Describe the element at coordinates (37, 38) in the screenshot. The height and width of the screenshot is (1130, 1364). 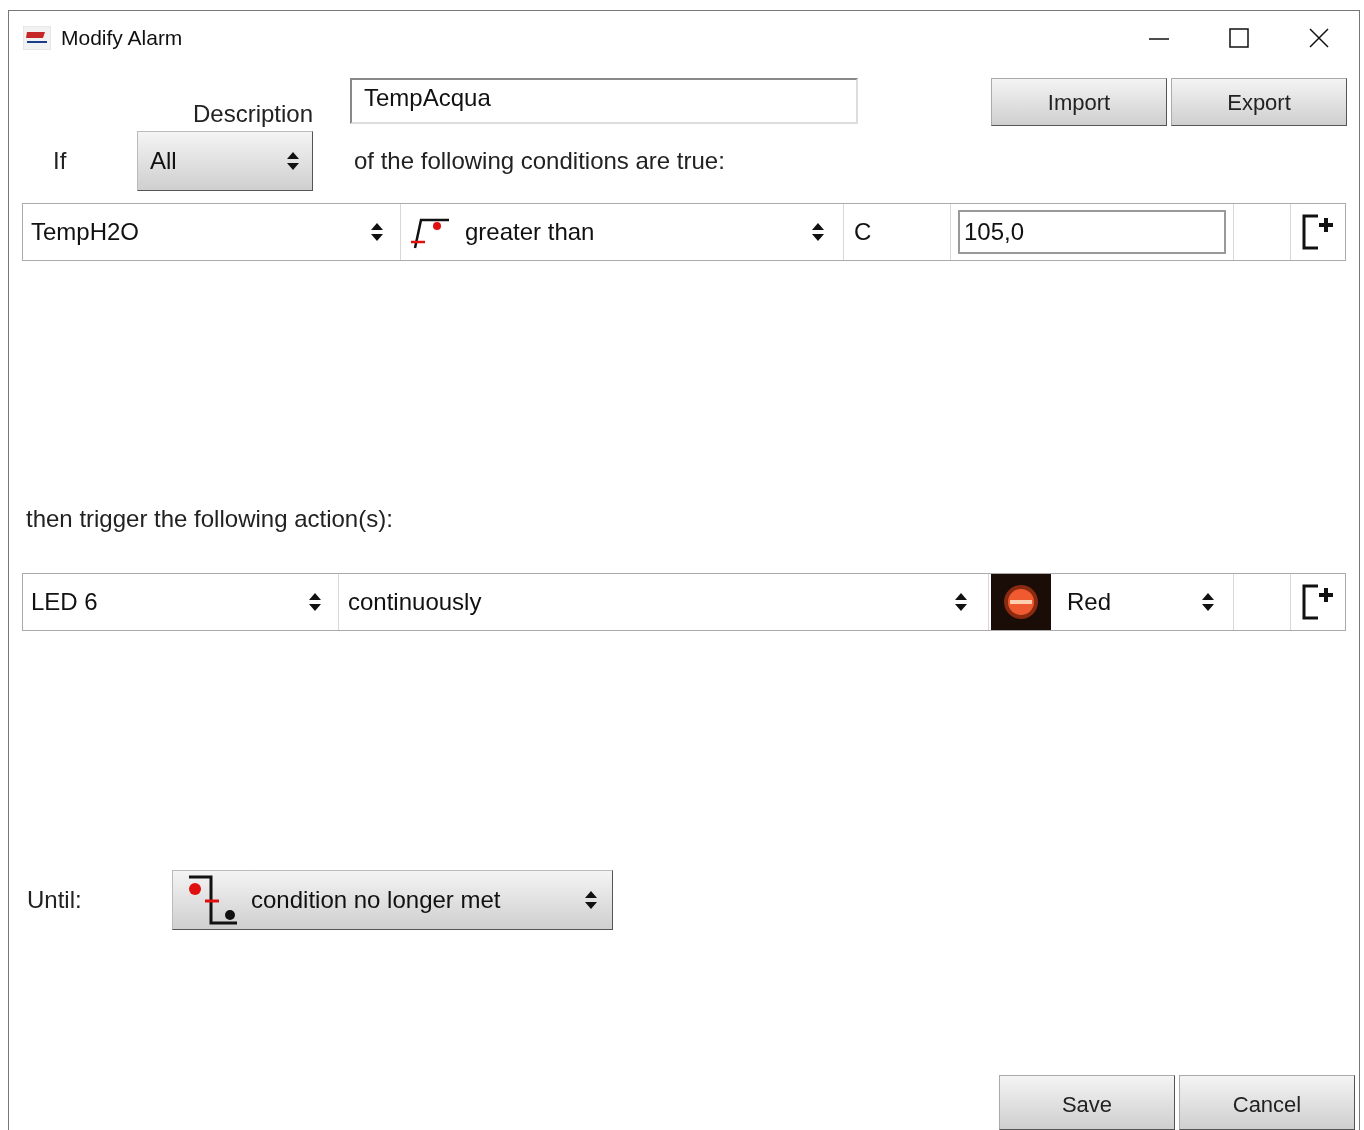
I see `app-logo-icon` at that location.